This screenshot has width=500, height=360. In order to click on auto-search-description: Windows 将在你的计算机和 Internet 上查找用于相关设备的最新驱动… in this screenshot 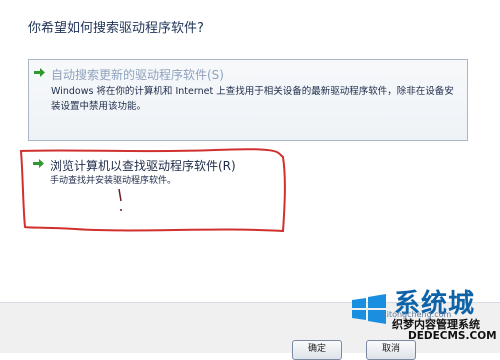, I will do `click(252, 99)`.